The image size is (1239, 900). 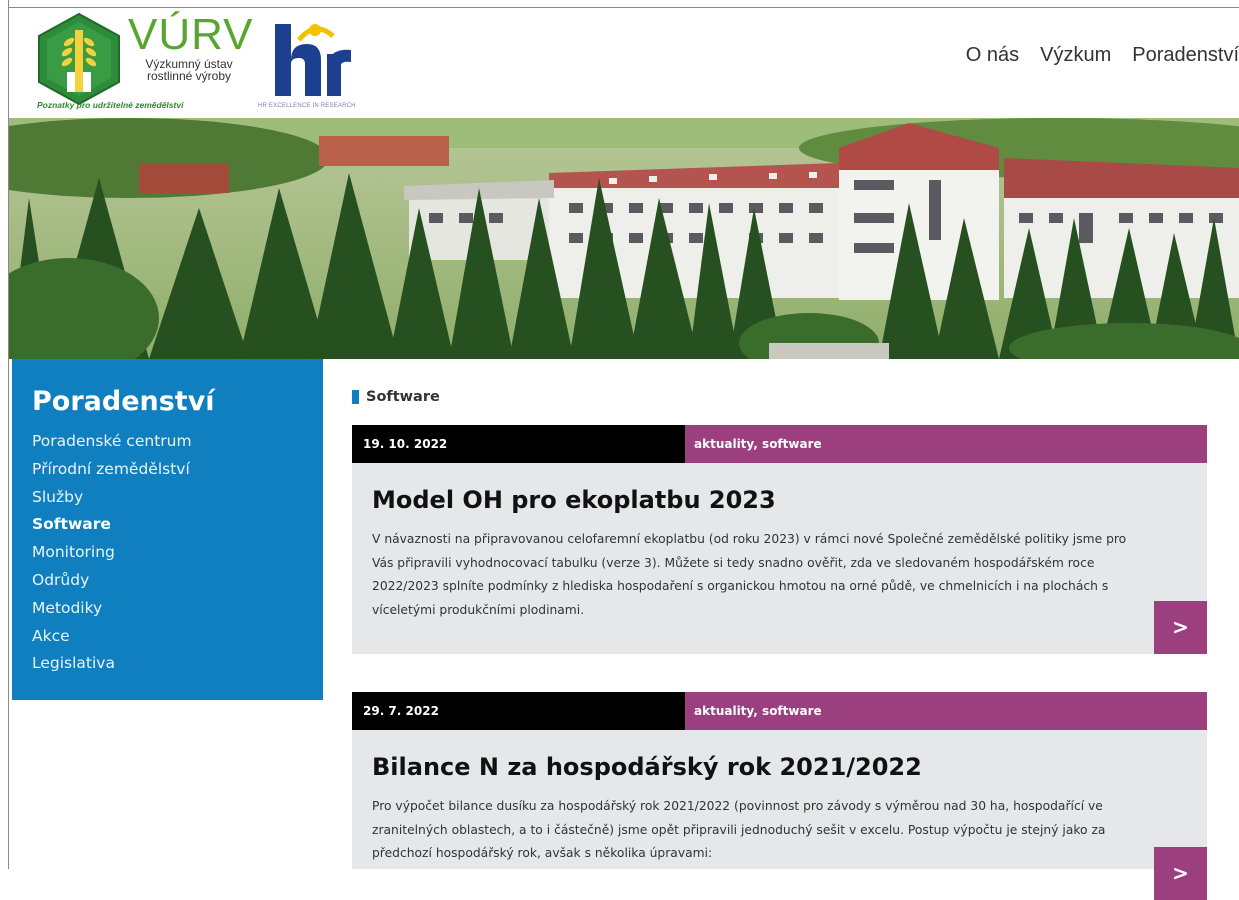 I want to click on vurv-logo-icon, so click(x=79, y=59).